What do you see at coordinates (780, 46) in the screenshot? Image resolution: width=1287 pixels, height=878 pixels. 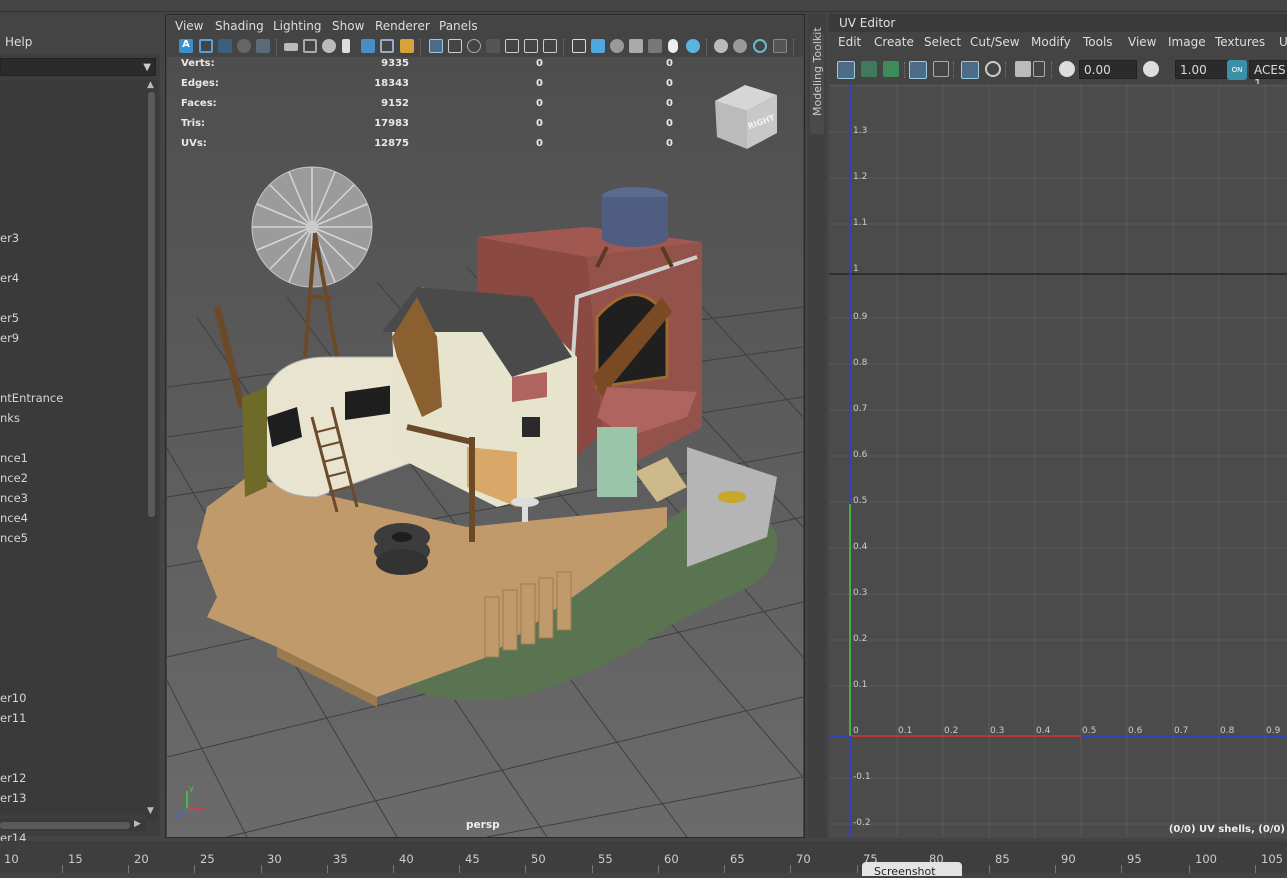 I see `isolate-icon` at bounding box center [780, 46].